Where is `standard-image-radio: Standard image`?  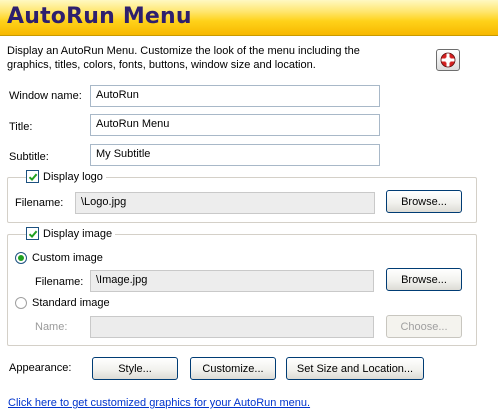
standard-image-radio: Standard image is located at coordinates (62, 303).